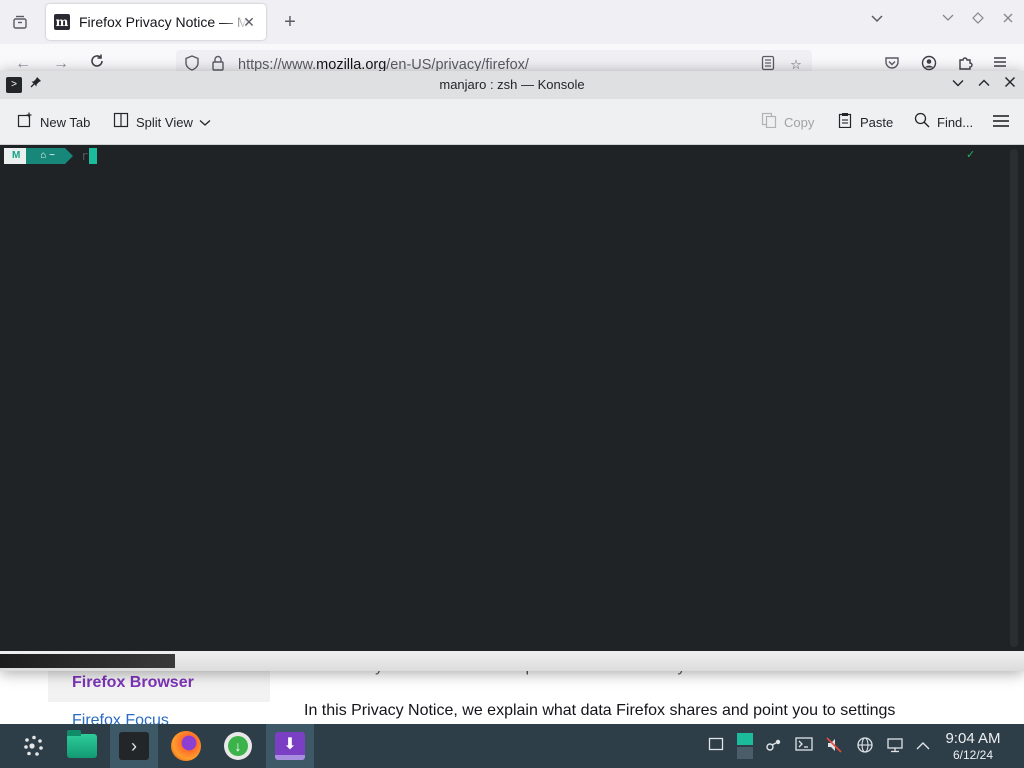 The height and width of the screenshot is (768, 1024). Describe the element at coordinates (512, 661) in the screenshot. I see `konsole-bottom-bar` at that location.